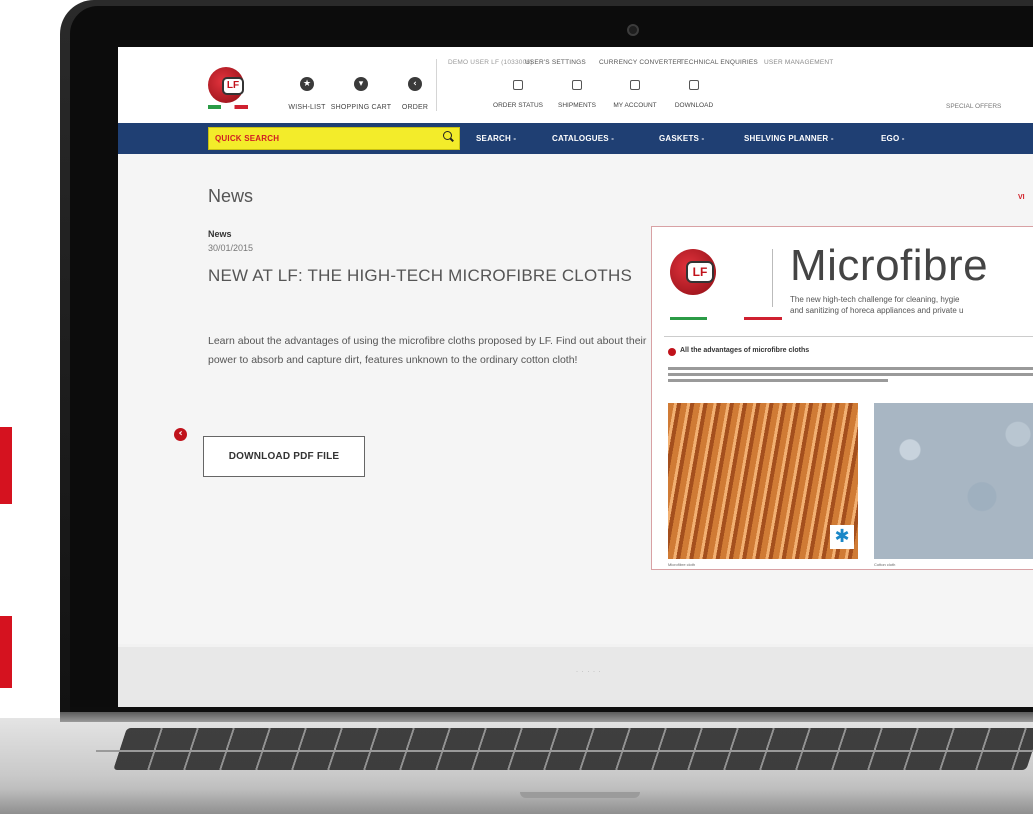 The height and width of the screenshot is (814, 1033). Describe the element at coordinates (231, 196) in the screenshot. I see `section-title: News` at that location.